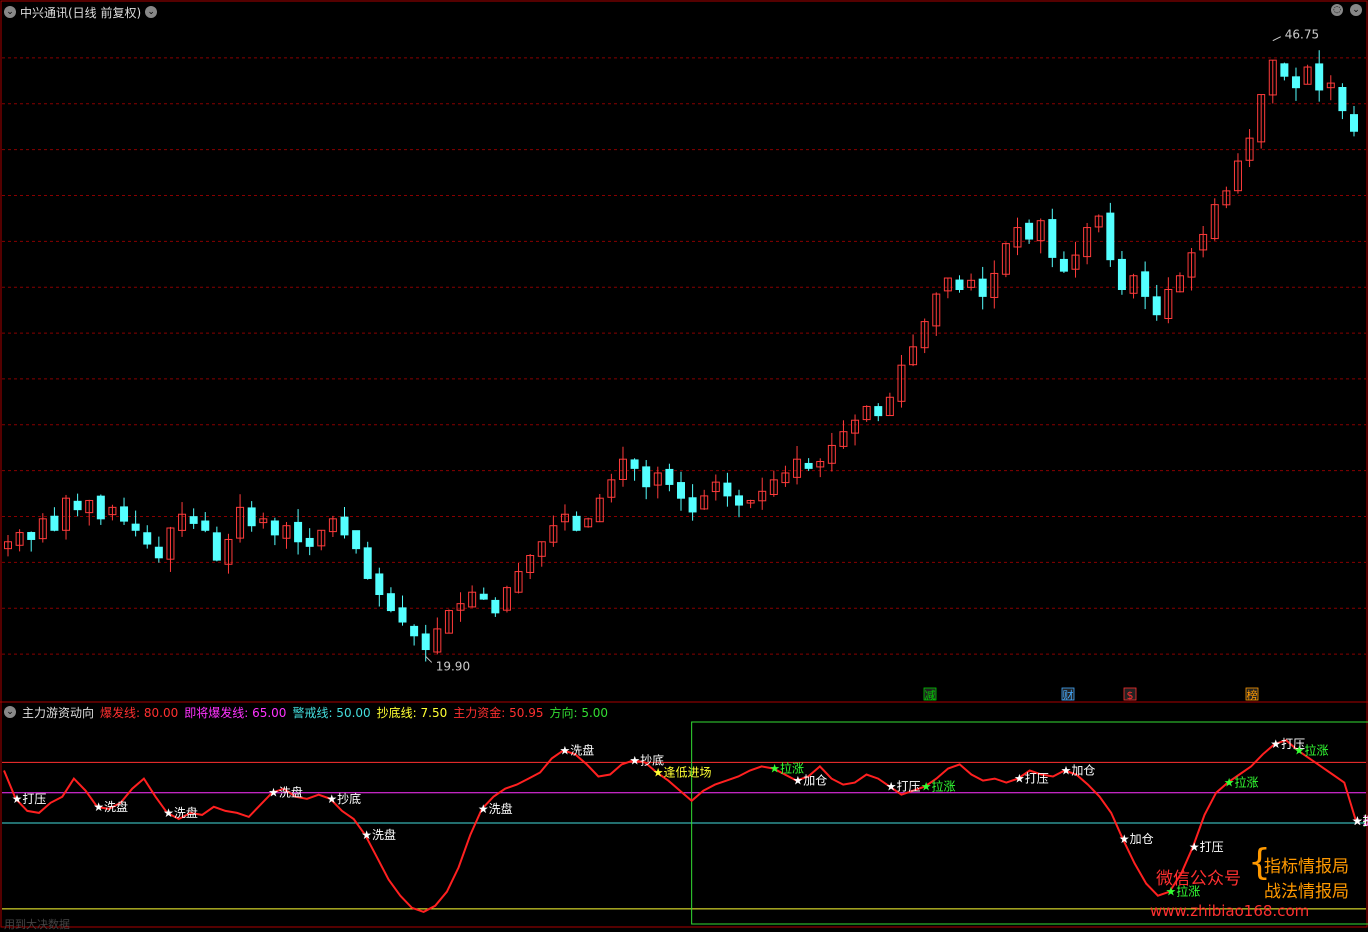 Image resolution: width=1368 pixels, height=932 pixels. I want to click on param-warning-line: 警戒线: 50.00, so click(331, 712).